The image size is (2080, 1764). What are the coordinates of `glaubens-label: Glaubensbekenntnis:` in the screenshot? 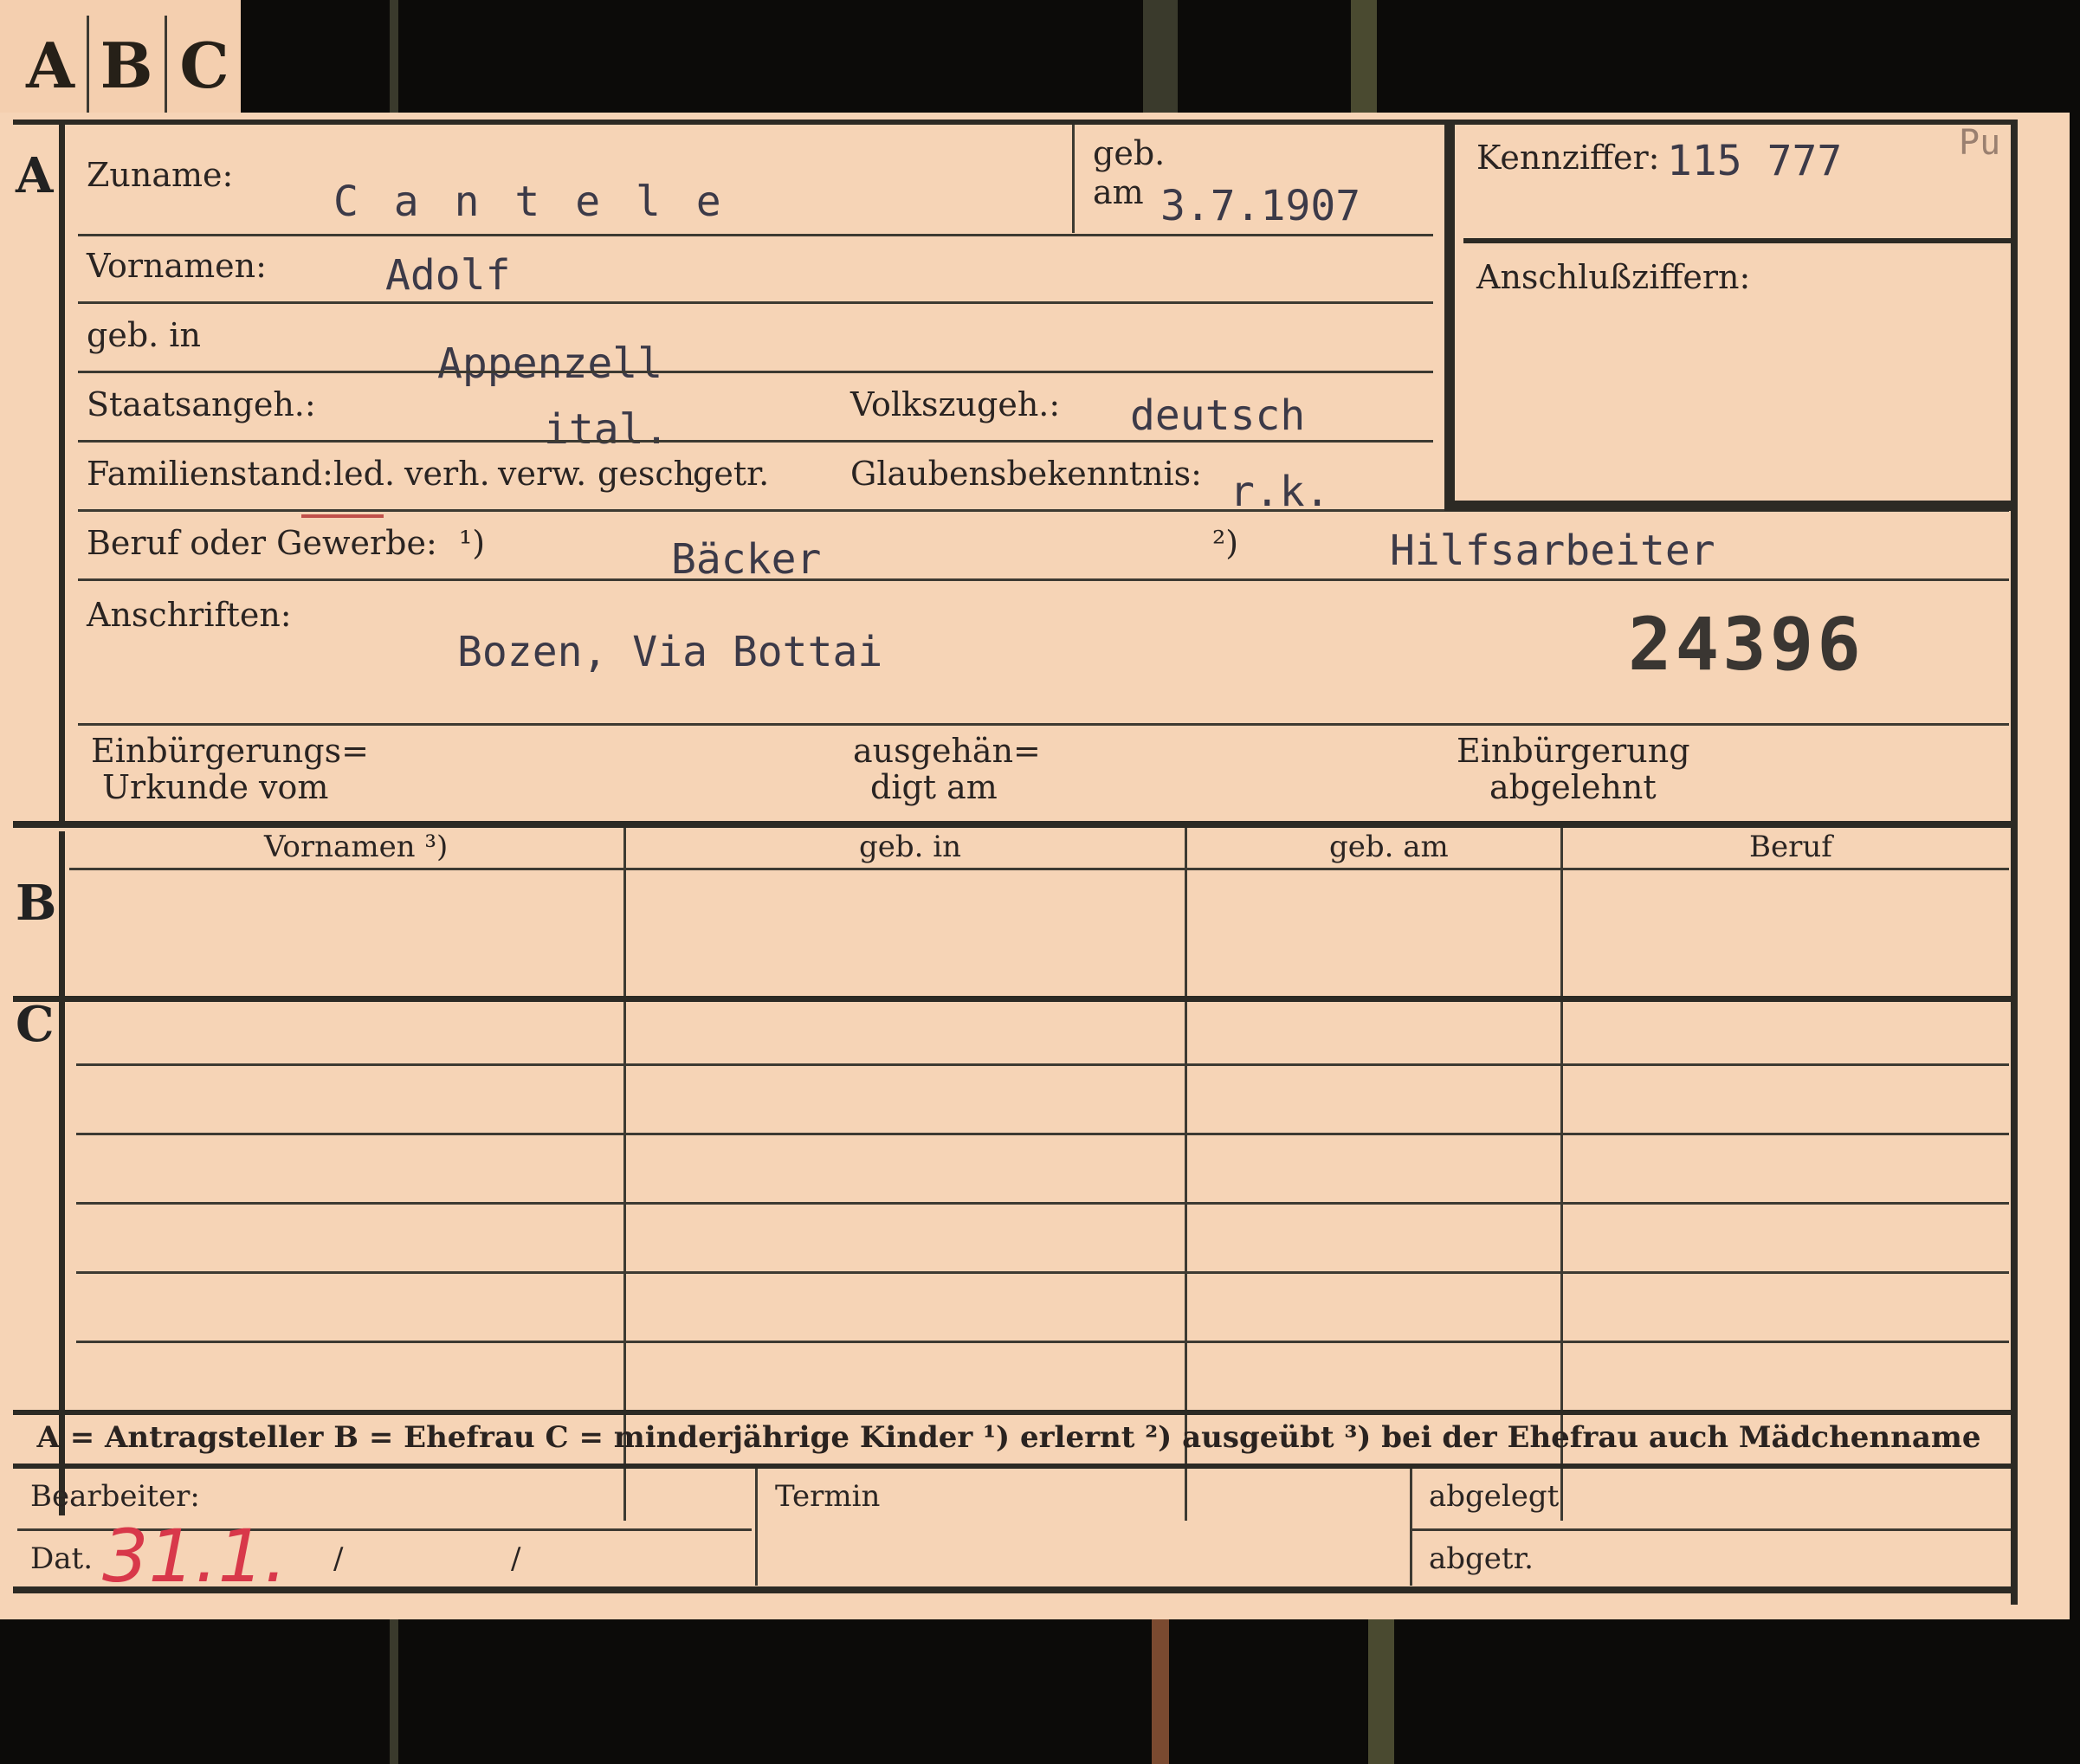 It's located at (1026, 474).